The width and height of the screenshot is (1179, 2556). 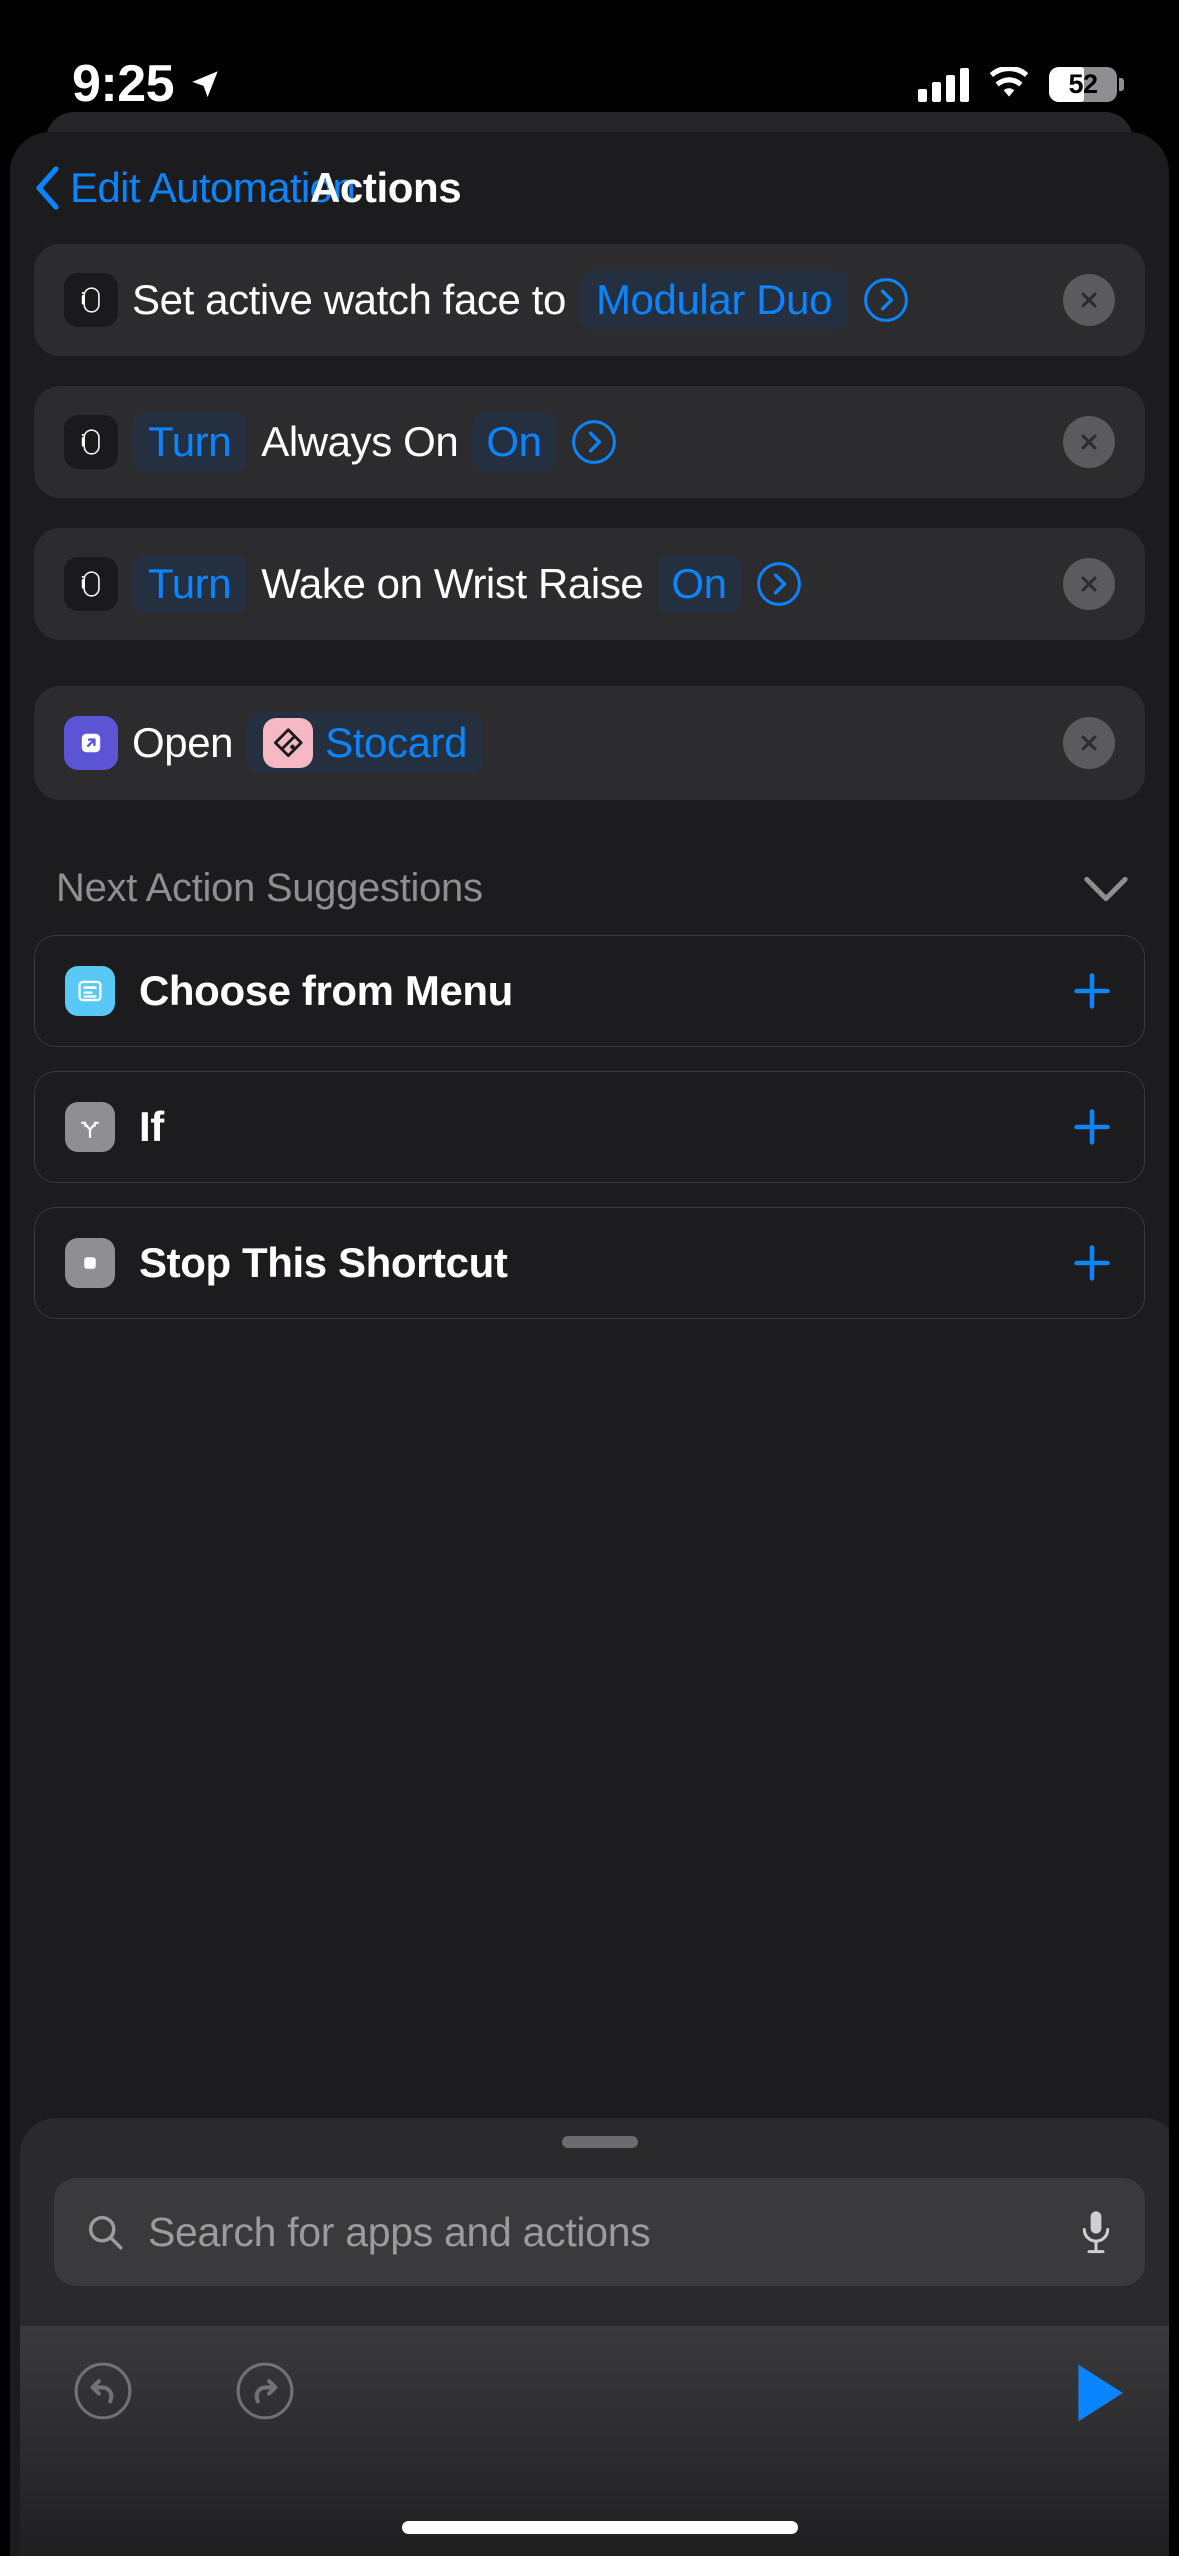 What do you see at coordinates (205, 84) in the screenshot?
I see `location-arrow-icon` at bounding box center [205, 84].